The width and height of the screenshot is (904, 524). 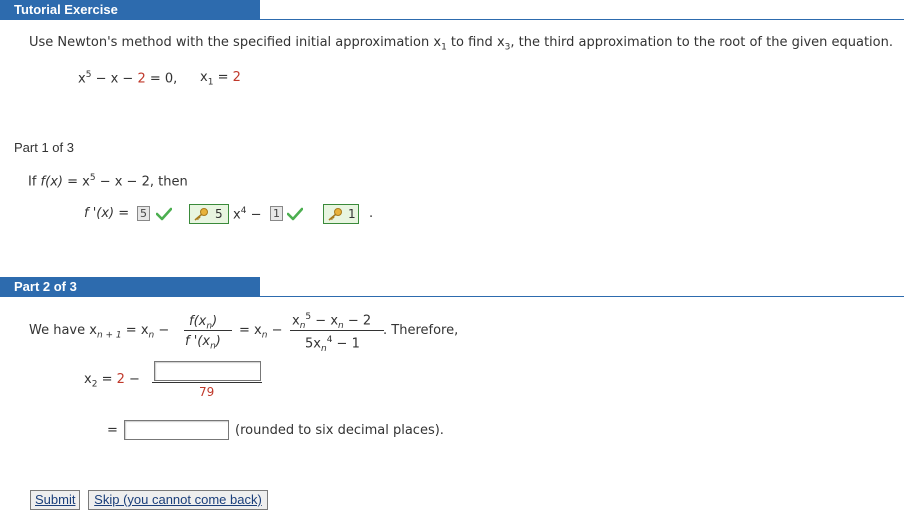 I want to click on fraction2-denominator: 5xn4 − 1, so click(x=332, y=344).